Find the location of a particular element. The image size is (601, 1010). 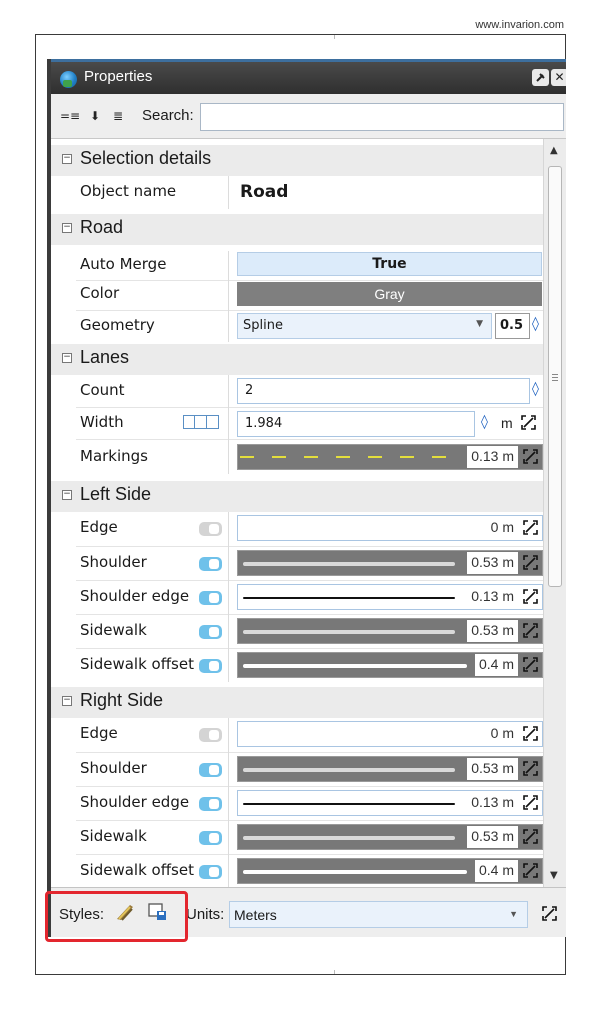

sidewalk-offset-value: 0.4 m is located at coordinates (496, 665).